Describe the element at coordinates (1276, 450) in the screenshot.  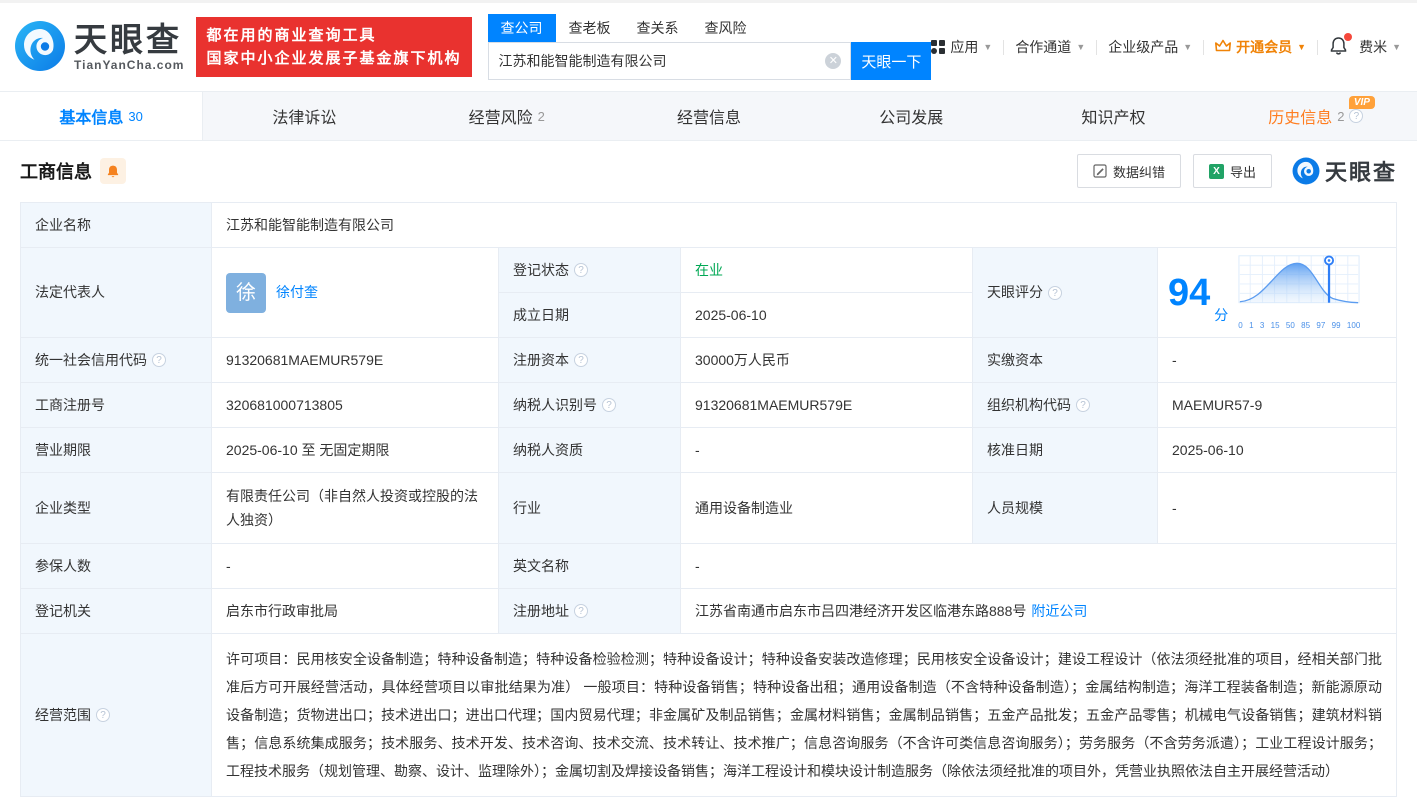
I see `approval-date-value: 2025-06-10` at that location.